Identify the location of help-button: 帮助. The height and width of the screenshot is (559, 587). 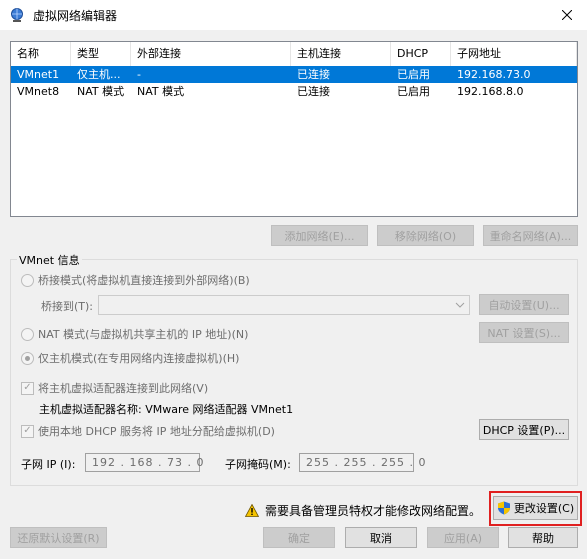
(543, 537).